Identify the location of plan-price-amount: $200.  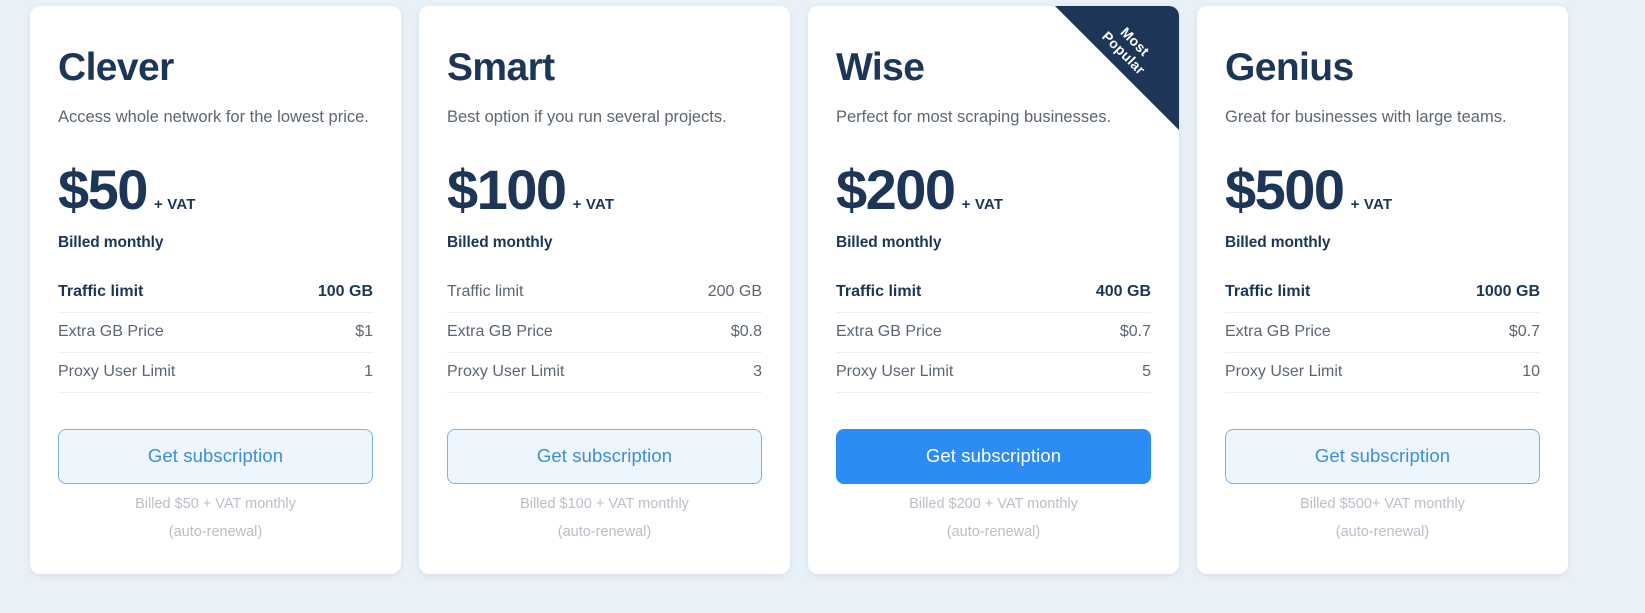
(896, 189).